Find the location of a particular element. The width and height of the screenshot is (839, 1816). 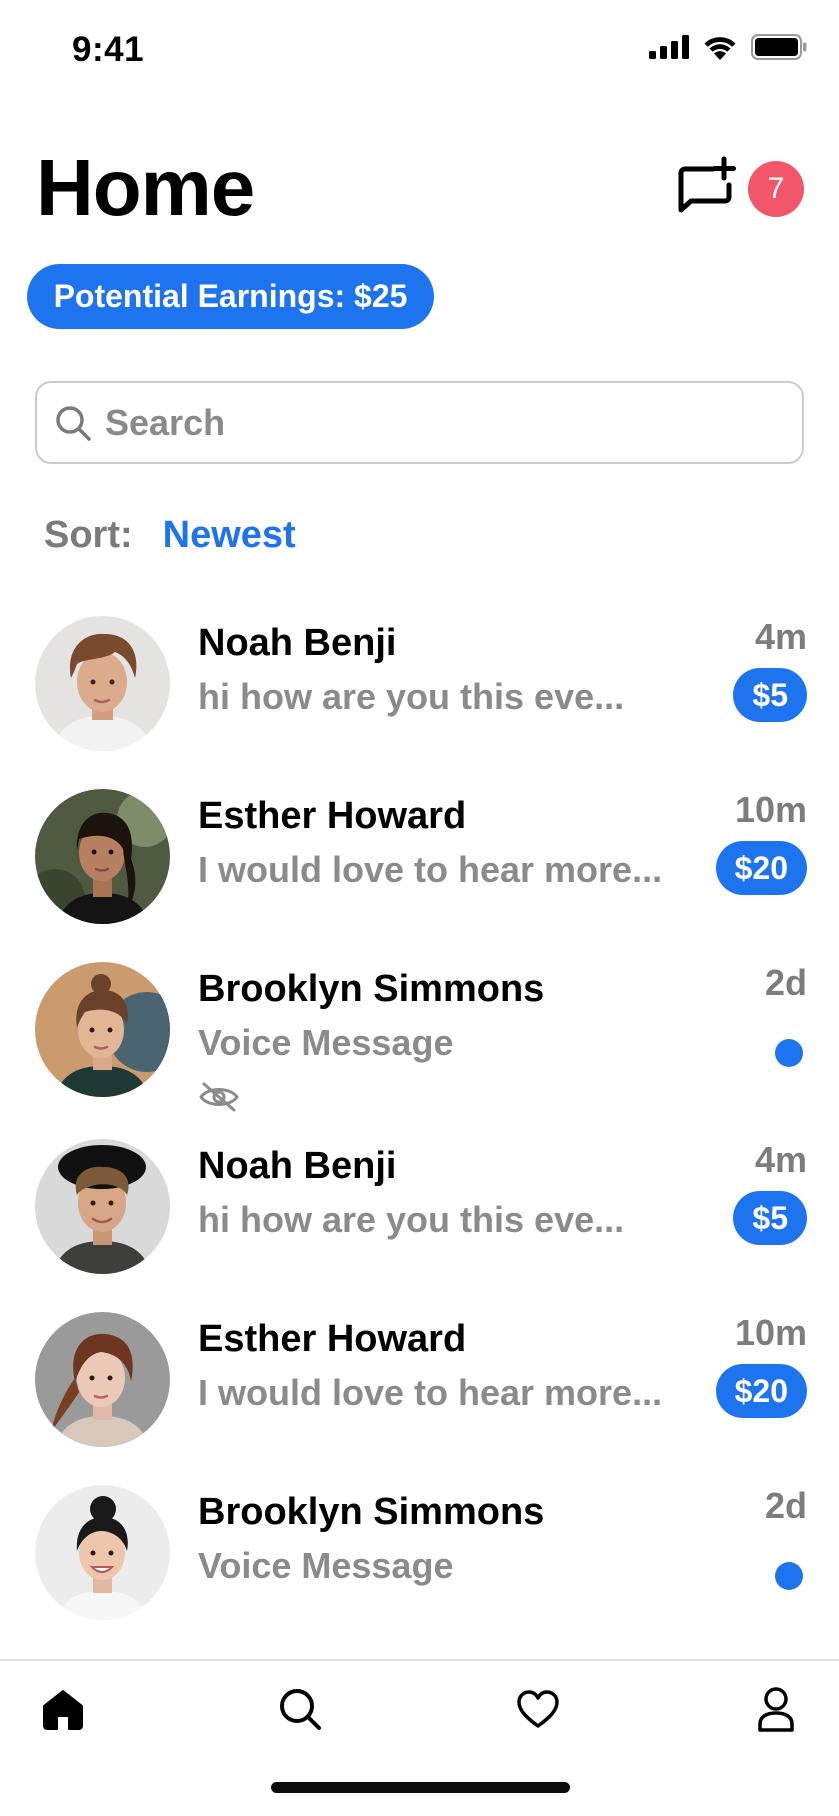

status-icons is located at coordinates (728, 47).